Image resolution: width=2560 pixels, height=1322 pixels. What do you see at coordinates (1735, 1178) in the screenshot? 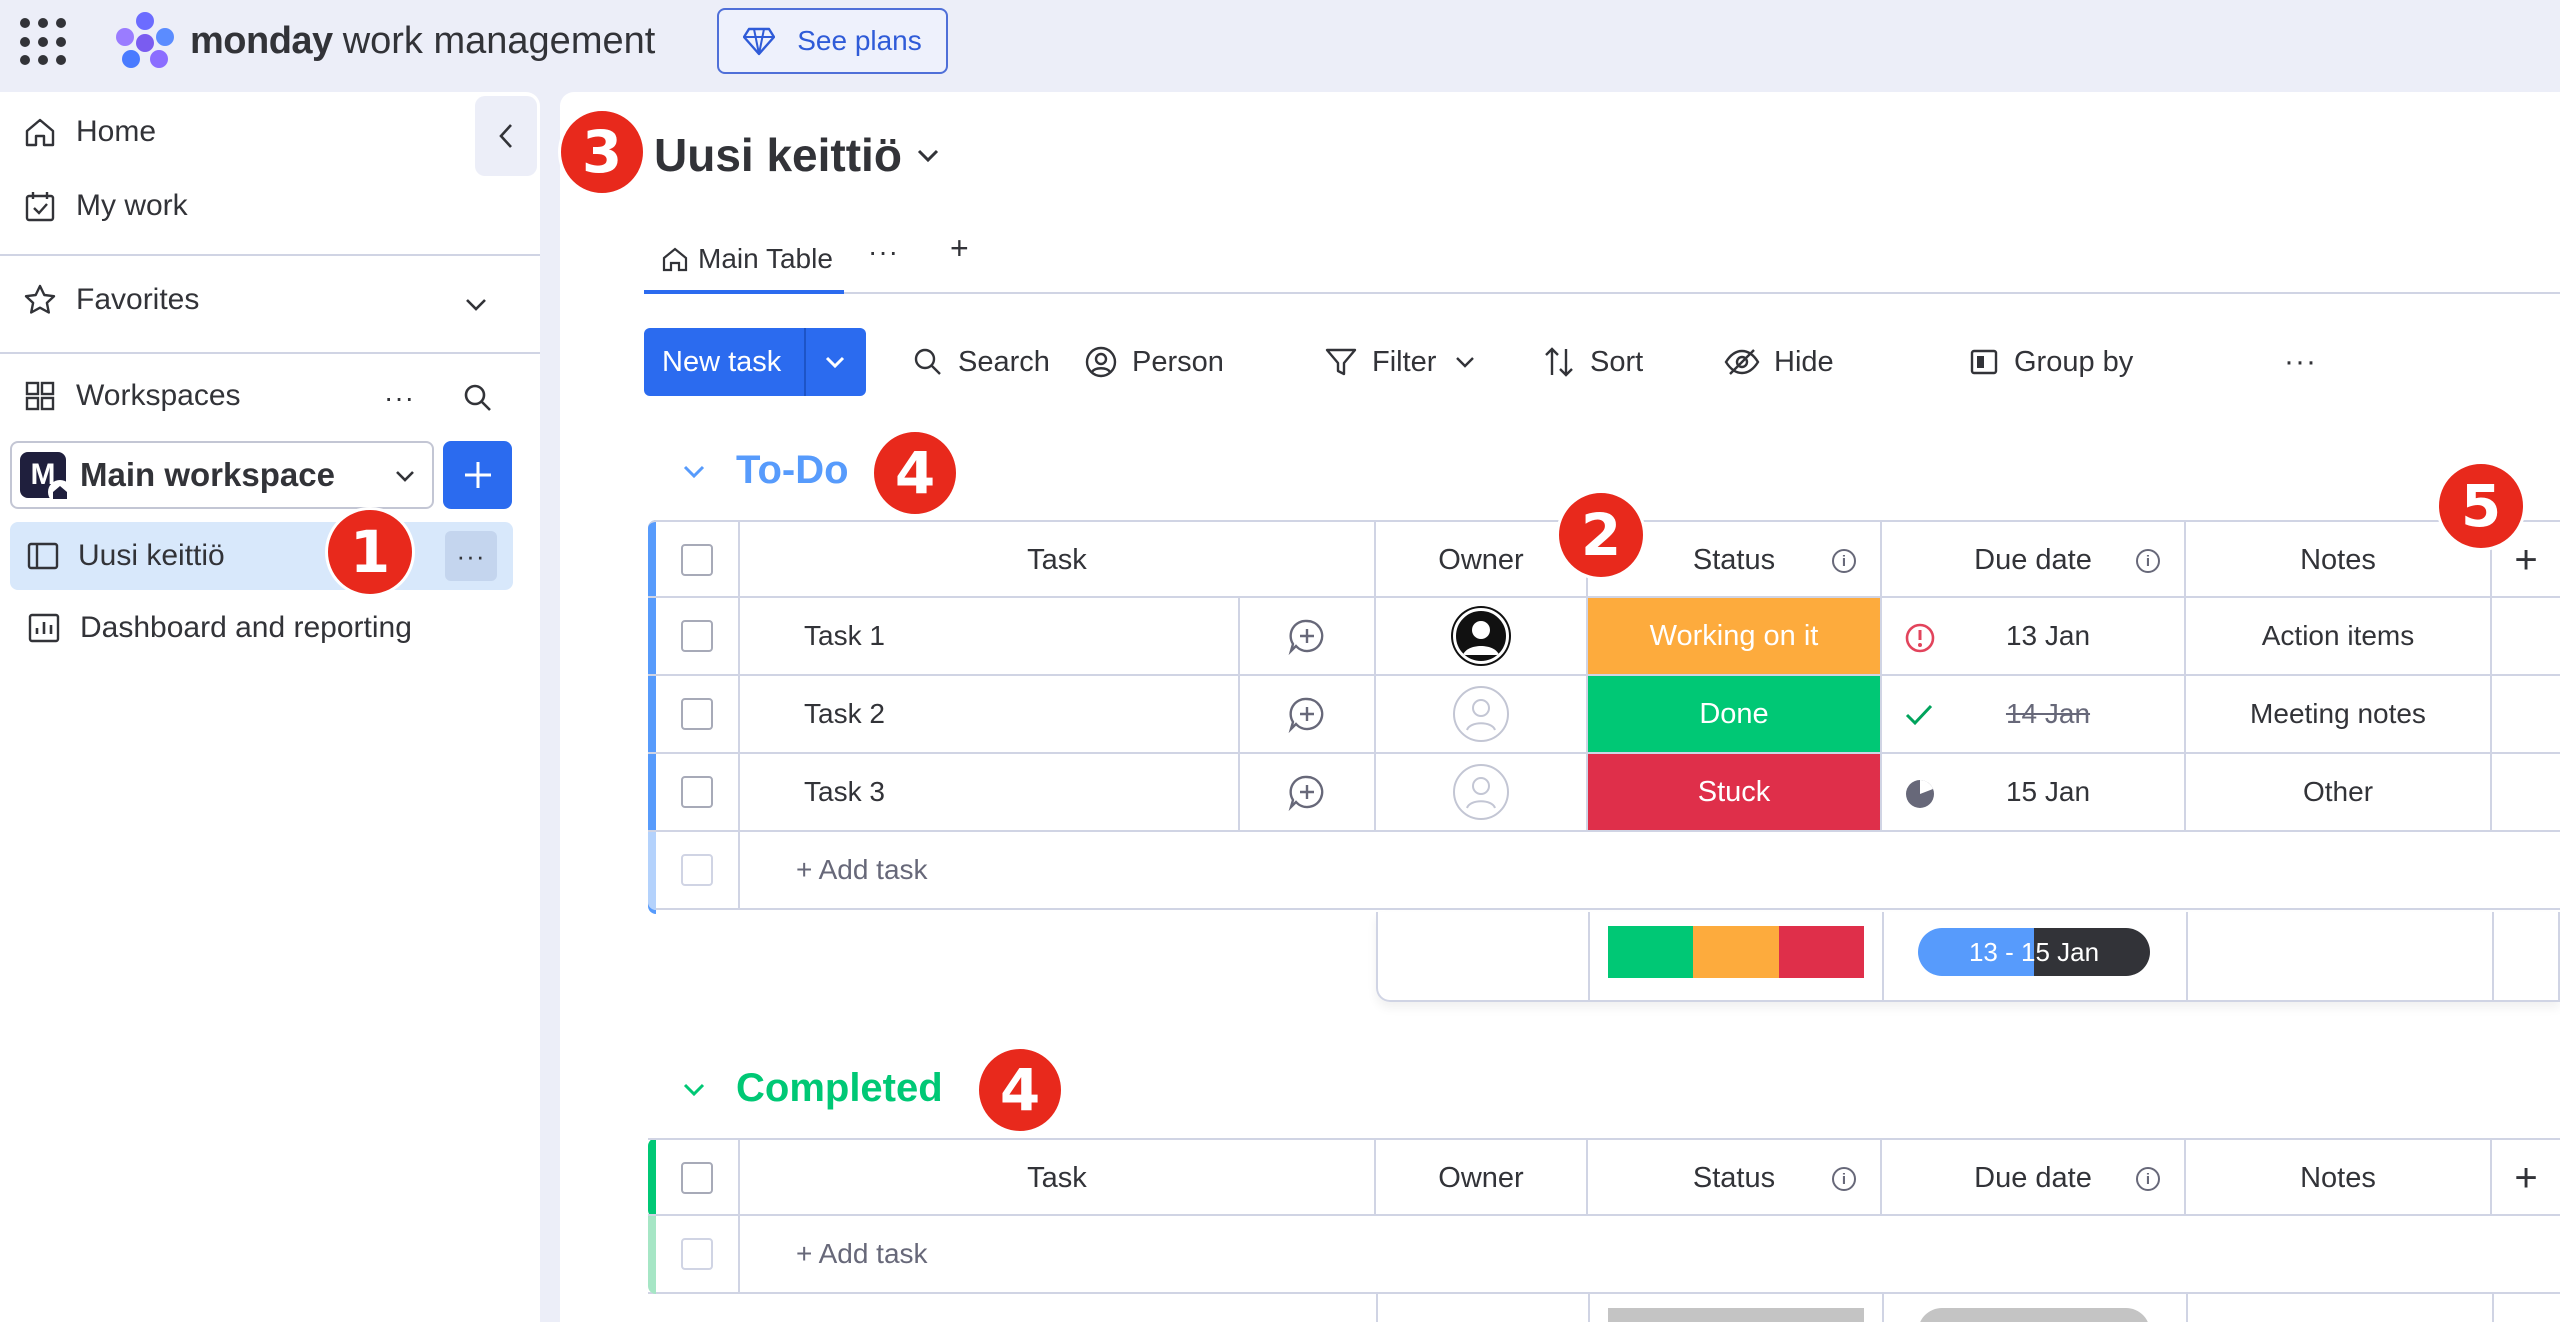
I see `column-header-status: Status i` at bounding box center [1735, 1178].